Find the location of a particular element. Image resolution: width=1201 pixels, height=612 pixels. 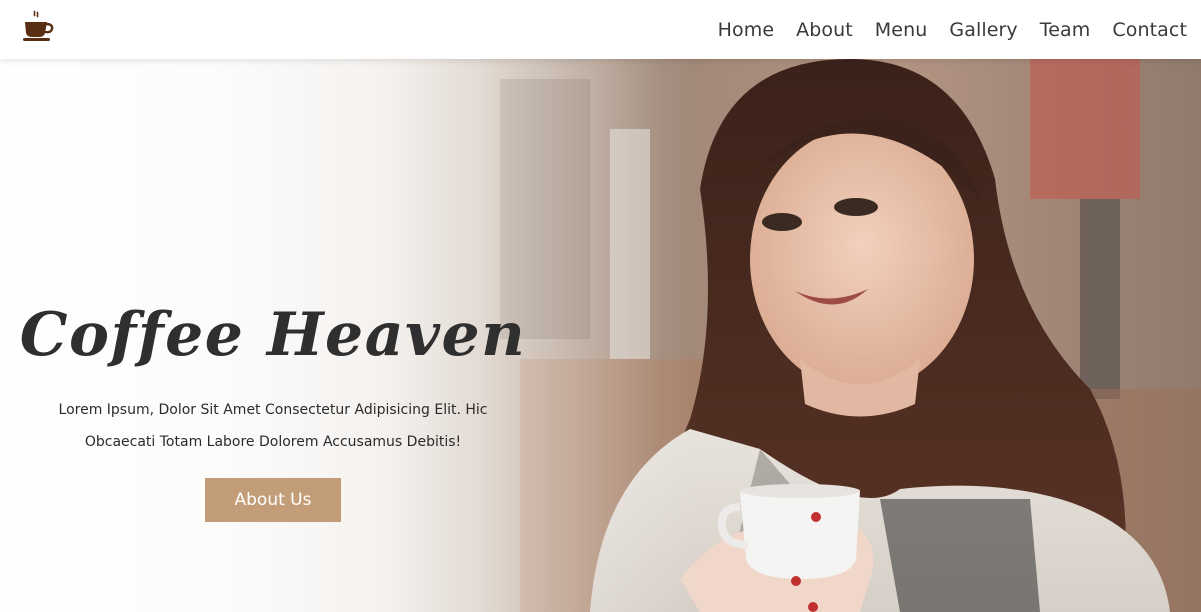

nav-gallery-link: Gallery is located at coordinates (983, 30).